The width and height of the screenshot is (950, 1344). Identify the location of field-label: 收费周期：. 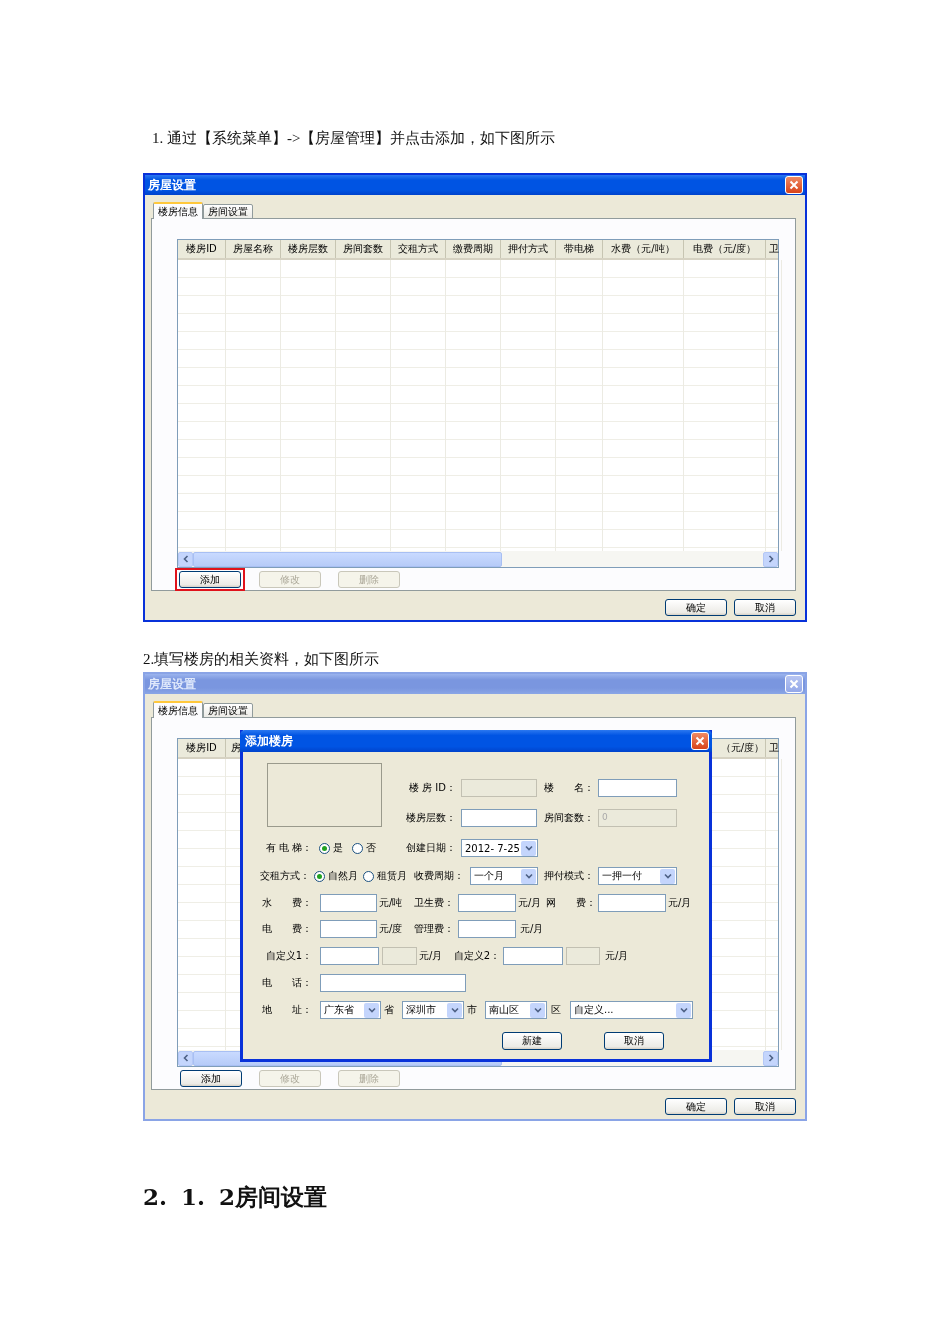
(438, 876).